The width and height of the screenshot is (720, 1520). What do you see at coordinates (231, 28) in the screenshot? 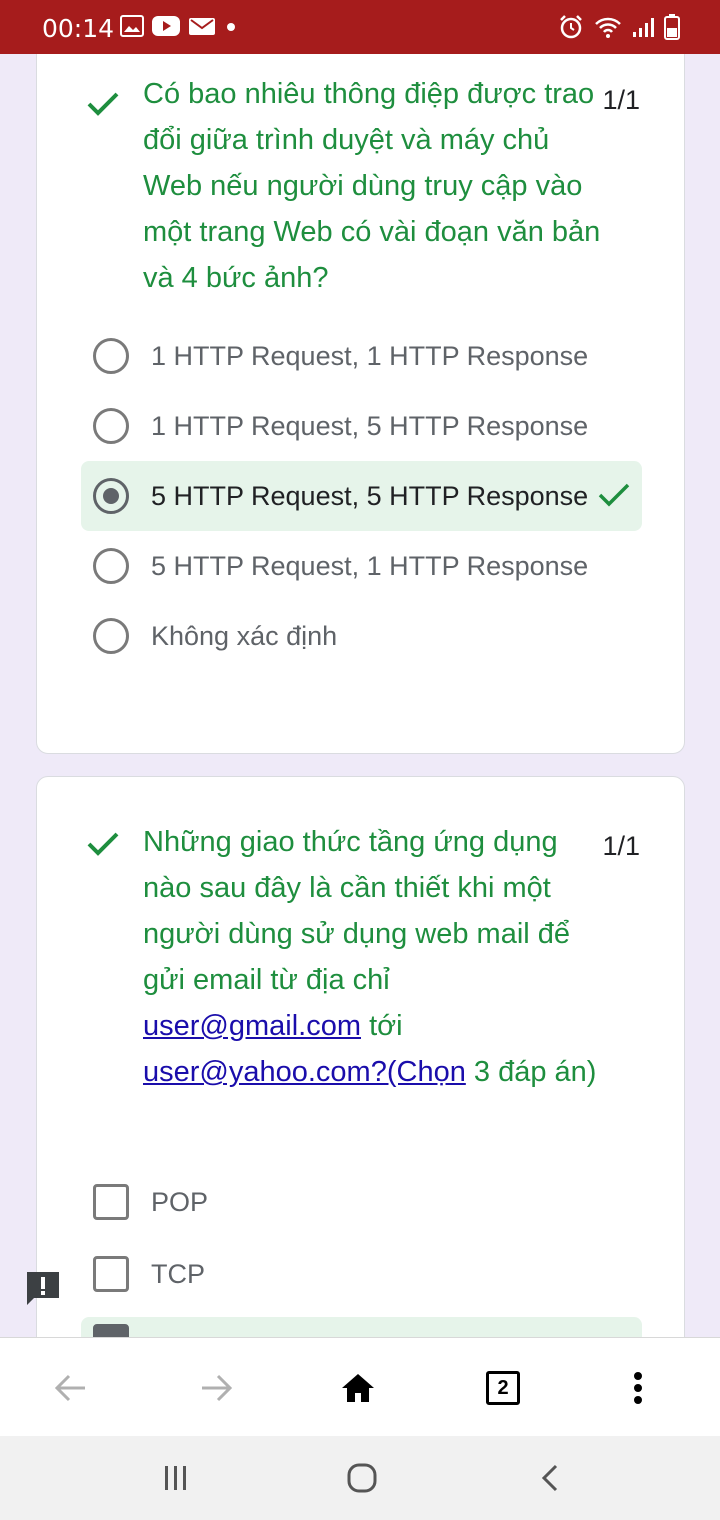
I see `dot-icon` at bounding box center [231, 28].